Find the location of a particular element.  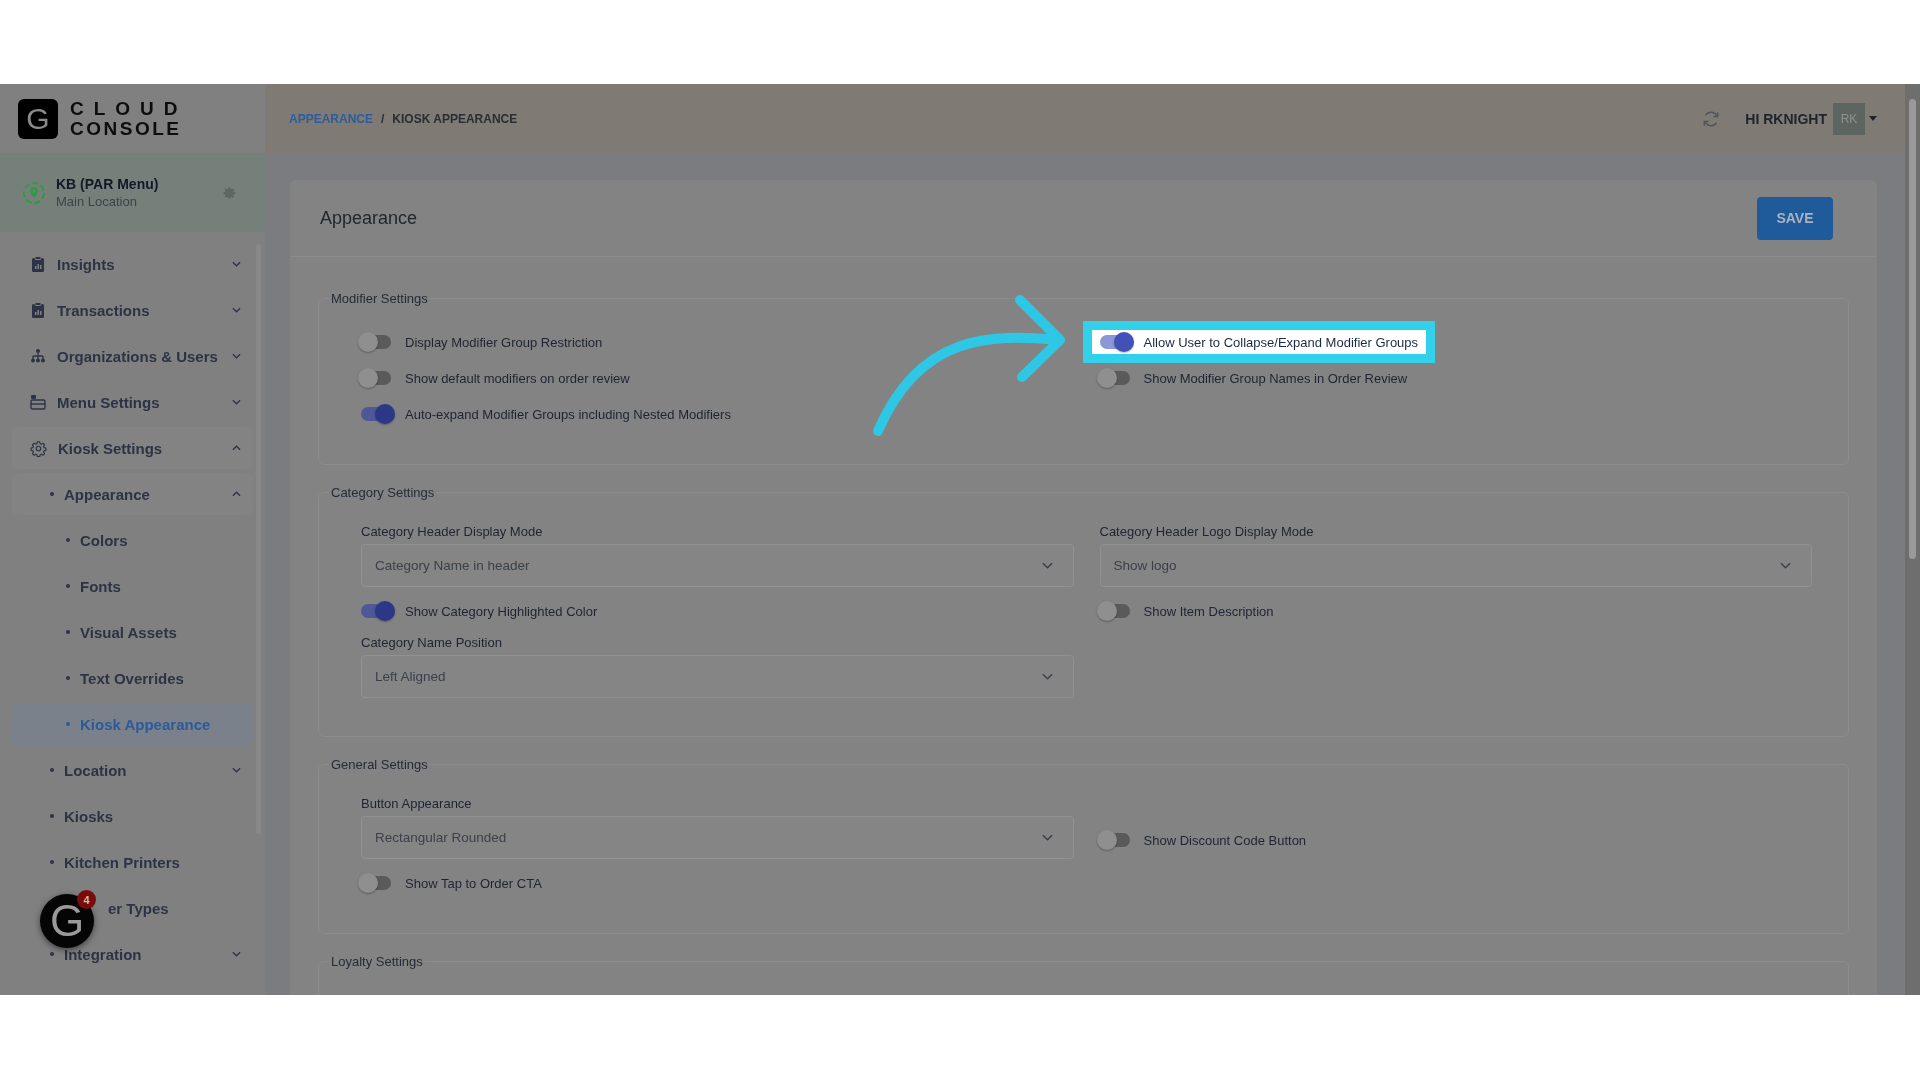

user-greeting: HI RKNIGHT is located at coordinates (1786, 118).